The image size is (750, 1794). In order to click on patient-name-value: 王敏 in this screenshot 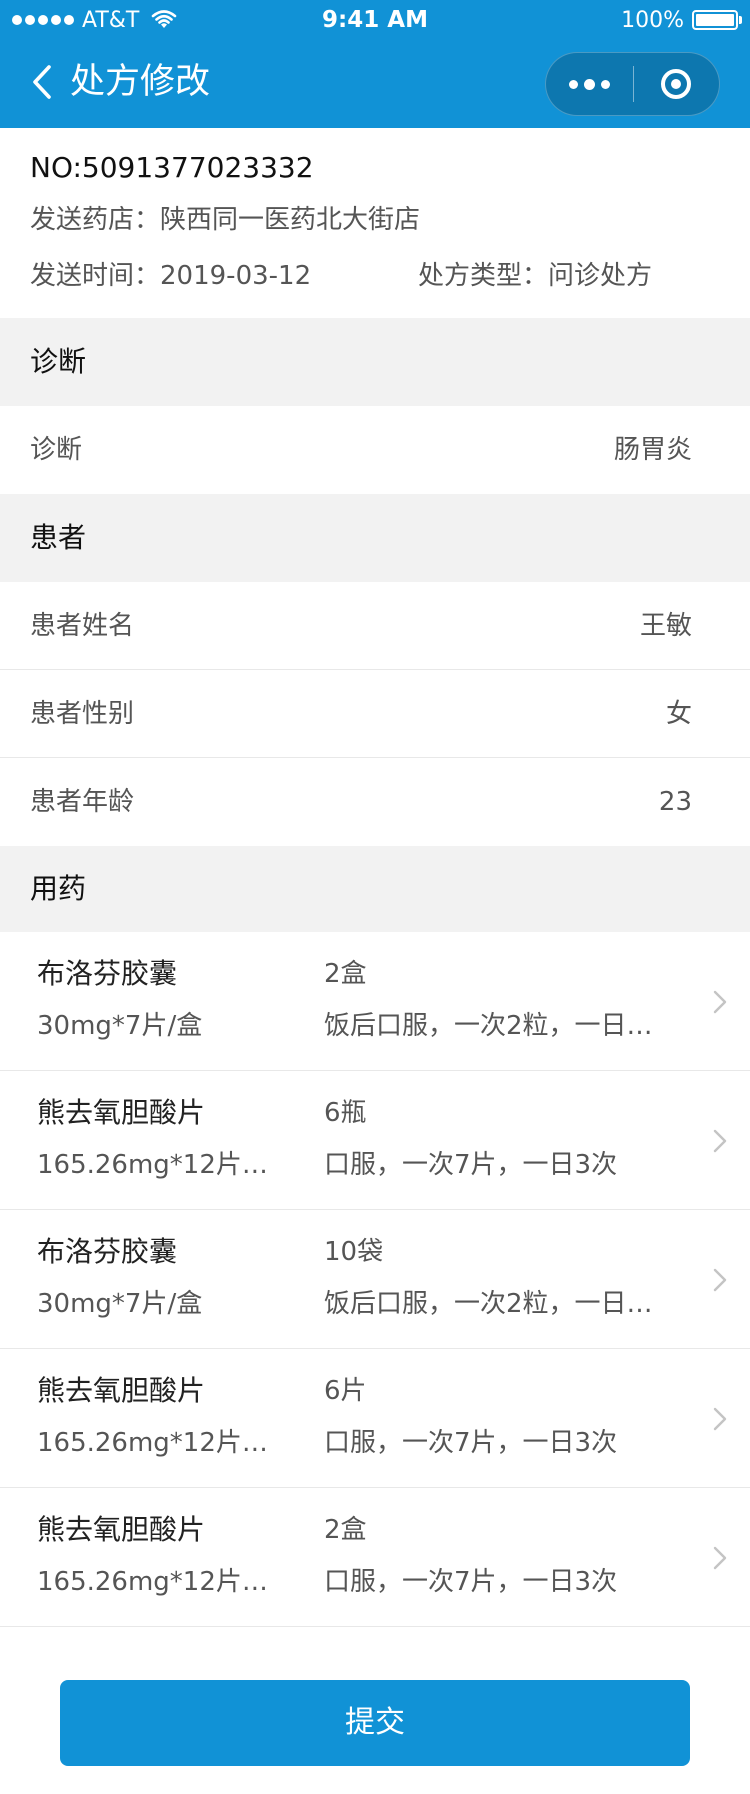, I will do `click(665, 626)`.